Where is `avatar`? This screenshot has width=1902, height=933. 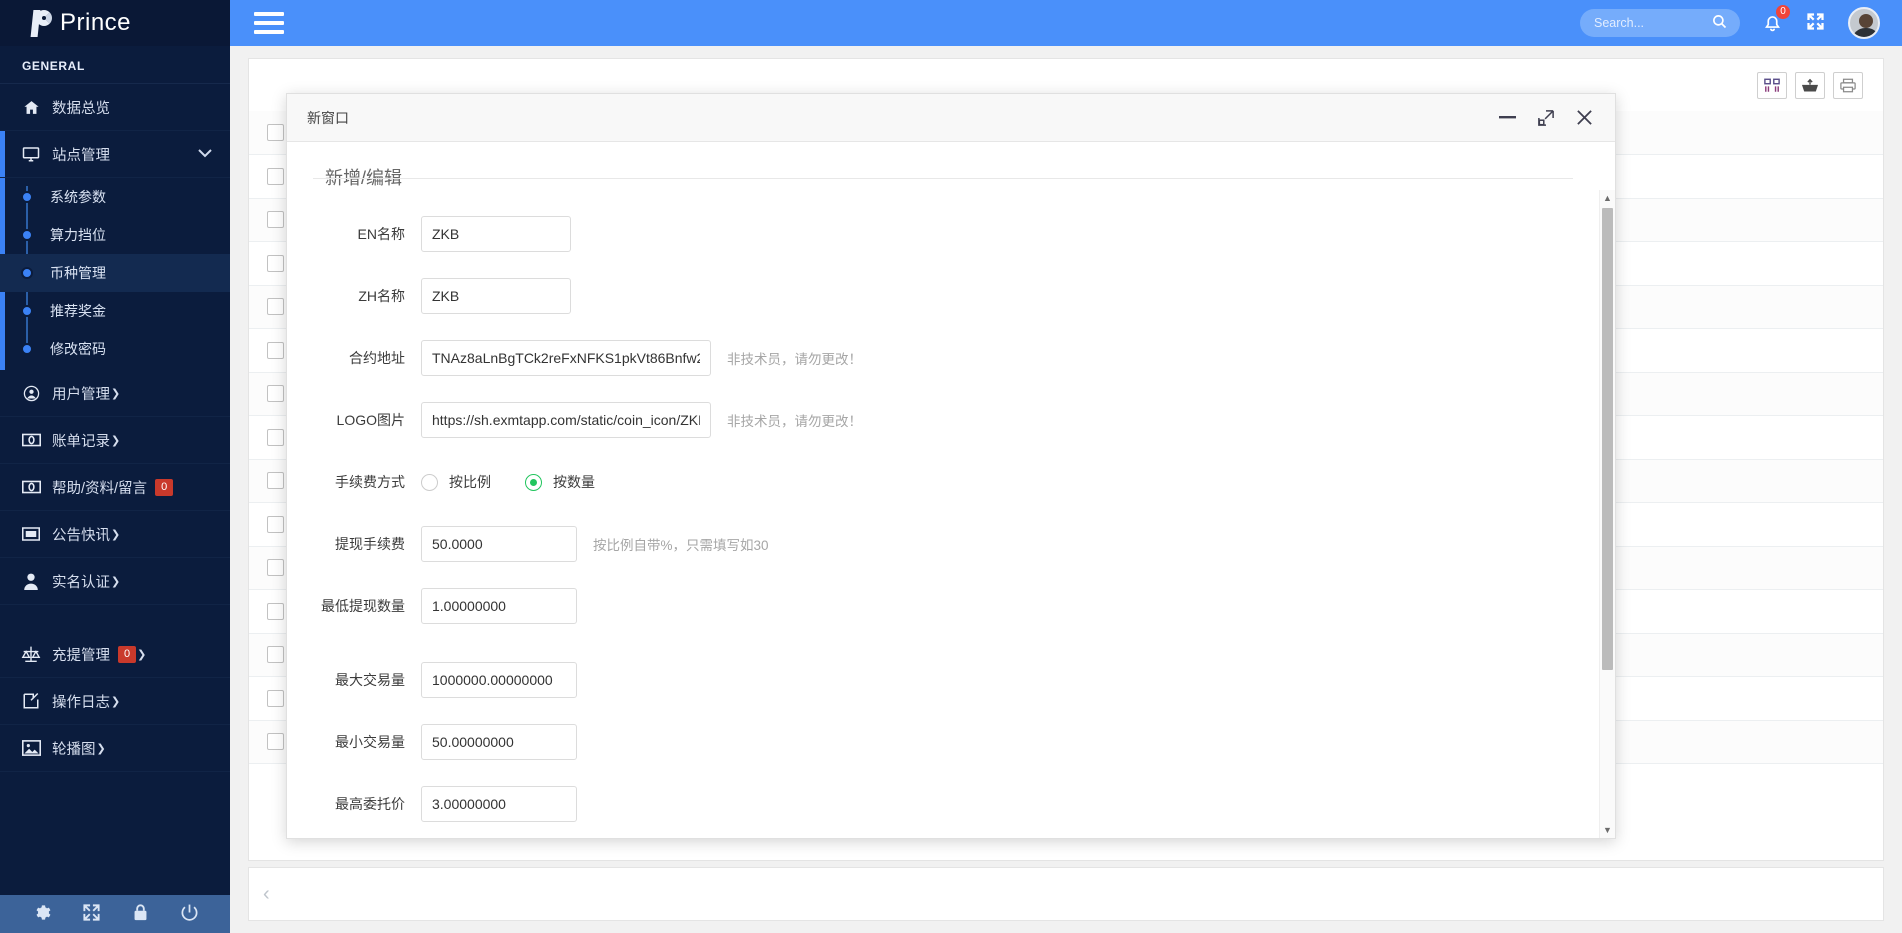
avatar is located at coordinates (1864, 23).